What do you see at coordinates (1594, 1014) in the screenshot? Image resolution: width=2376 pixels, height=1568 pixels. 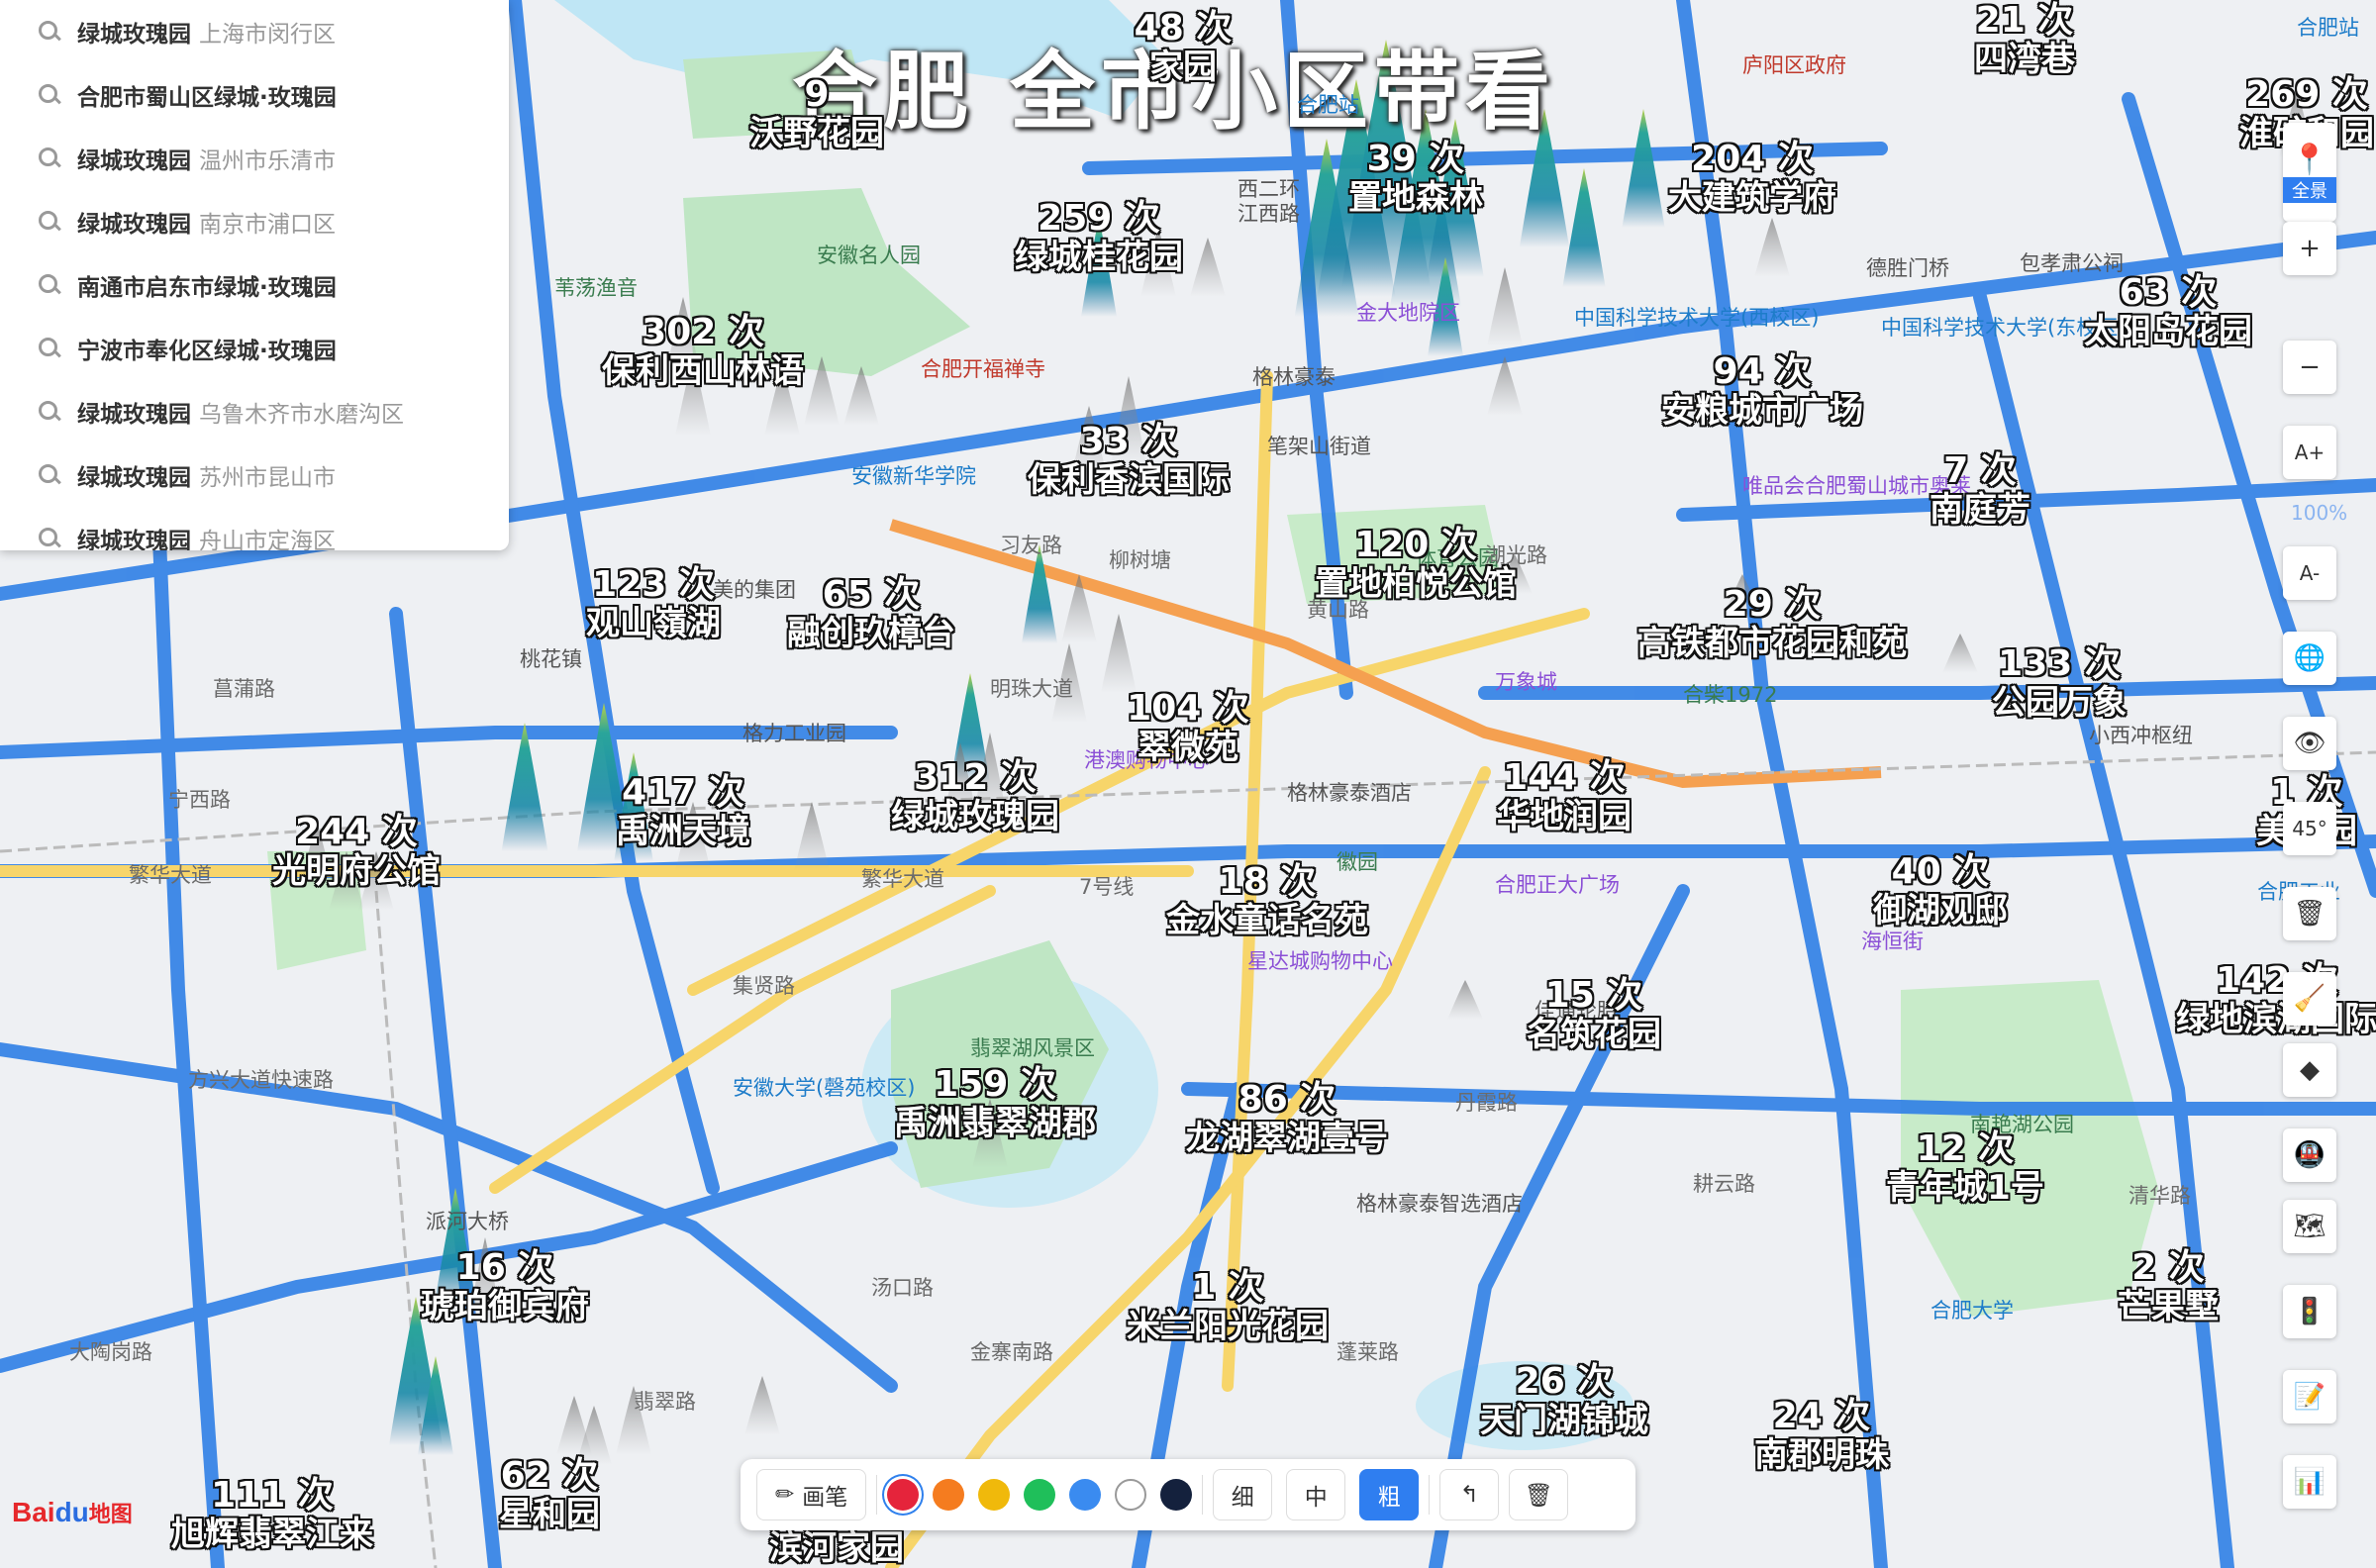 I see `community-label: 15 次名筑花园` at bounding box center [1594, 1014].